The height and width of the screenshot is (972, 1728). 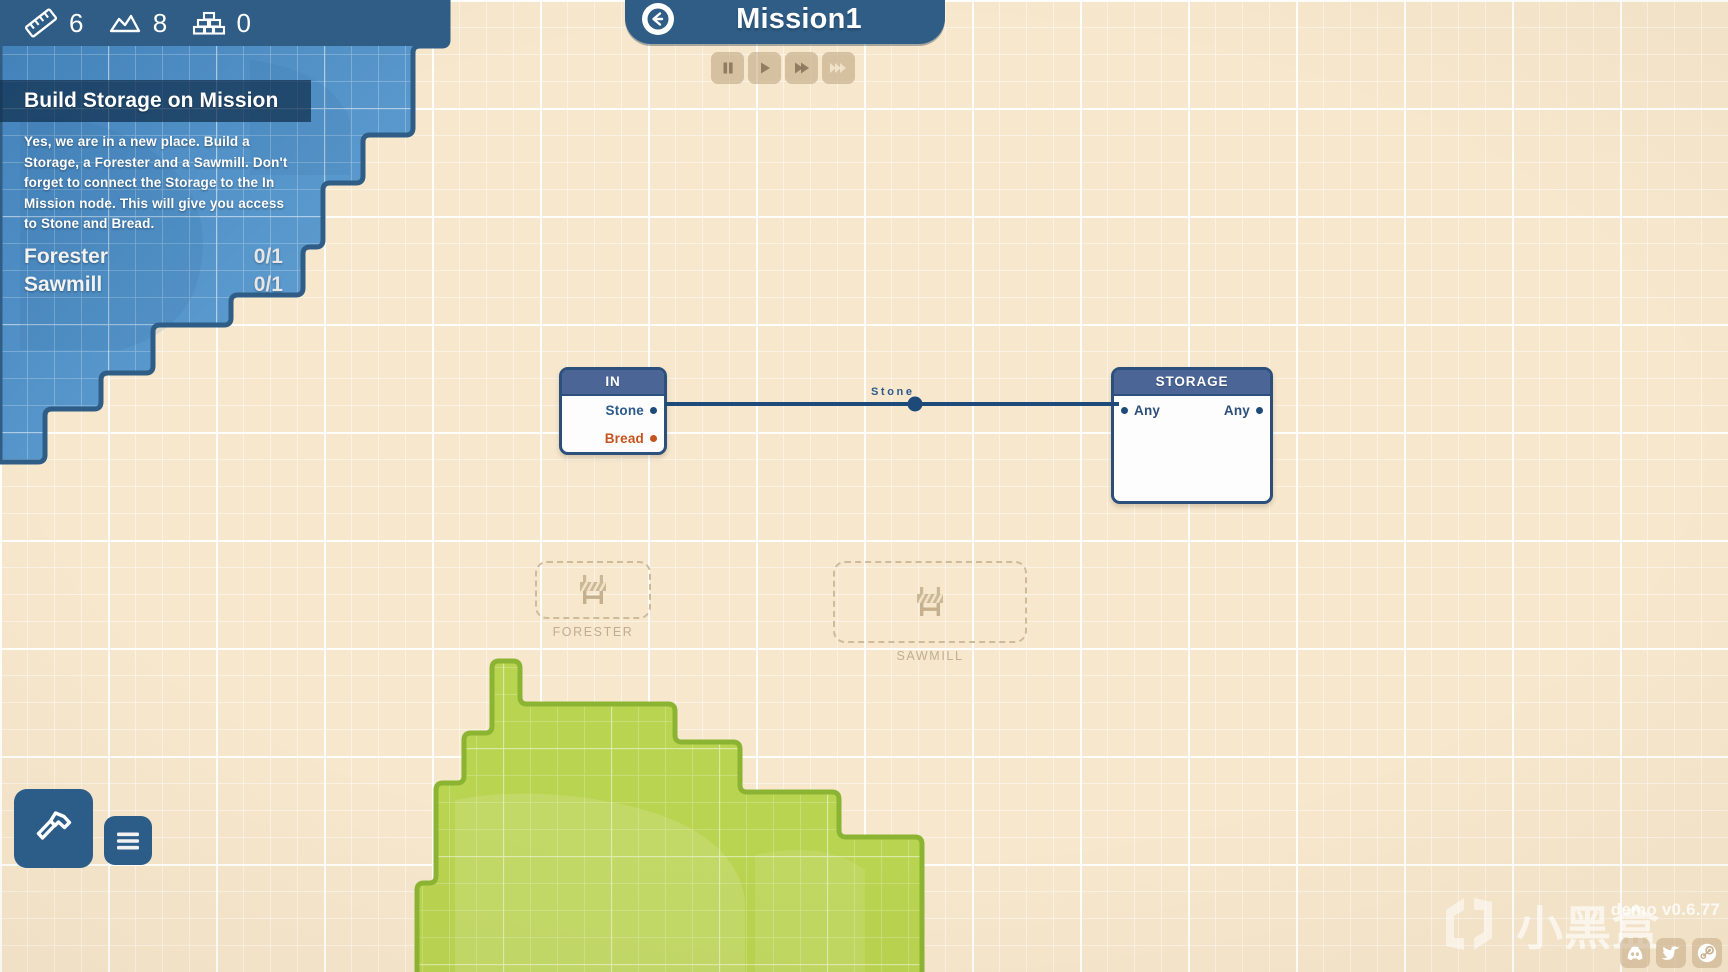 I want to click on mission-goal-sawmill: Sawmill 0/1, so click(x=155, y=285).